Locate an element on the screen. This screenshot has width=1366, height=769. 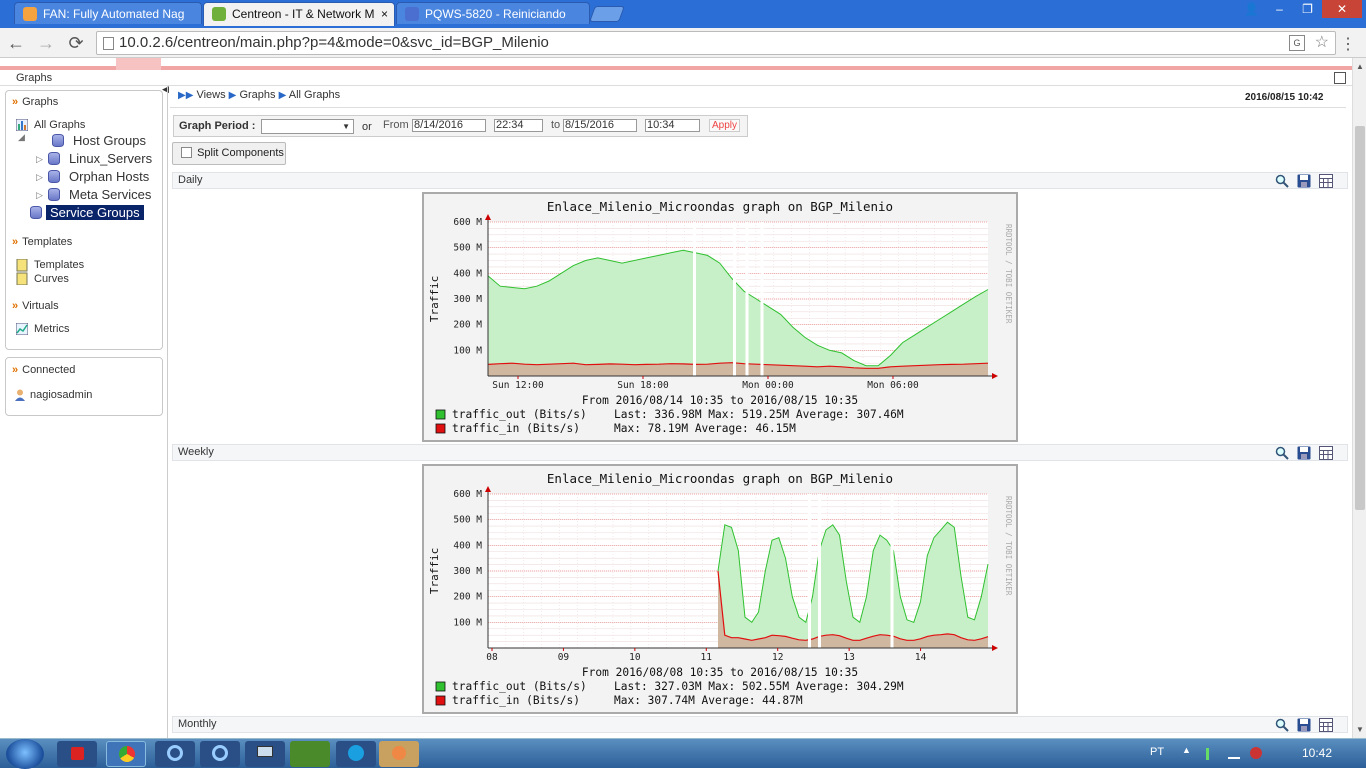
computer-taskbar-icon is located at coordinates (265, 754).